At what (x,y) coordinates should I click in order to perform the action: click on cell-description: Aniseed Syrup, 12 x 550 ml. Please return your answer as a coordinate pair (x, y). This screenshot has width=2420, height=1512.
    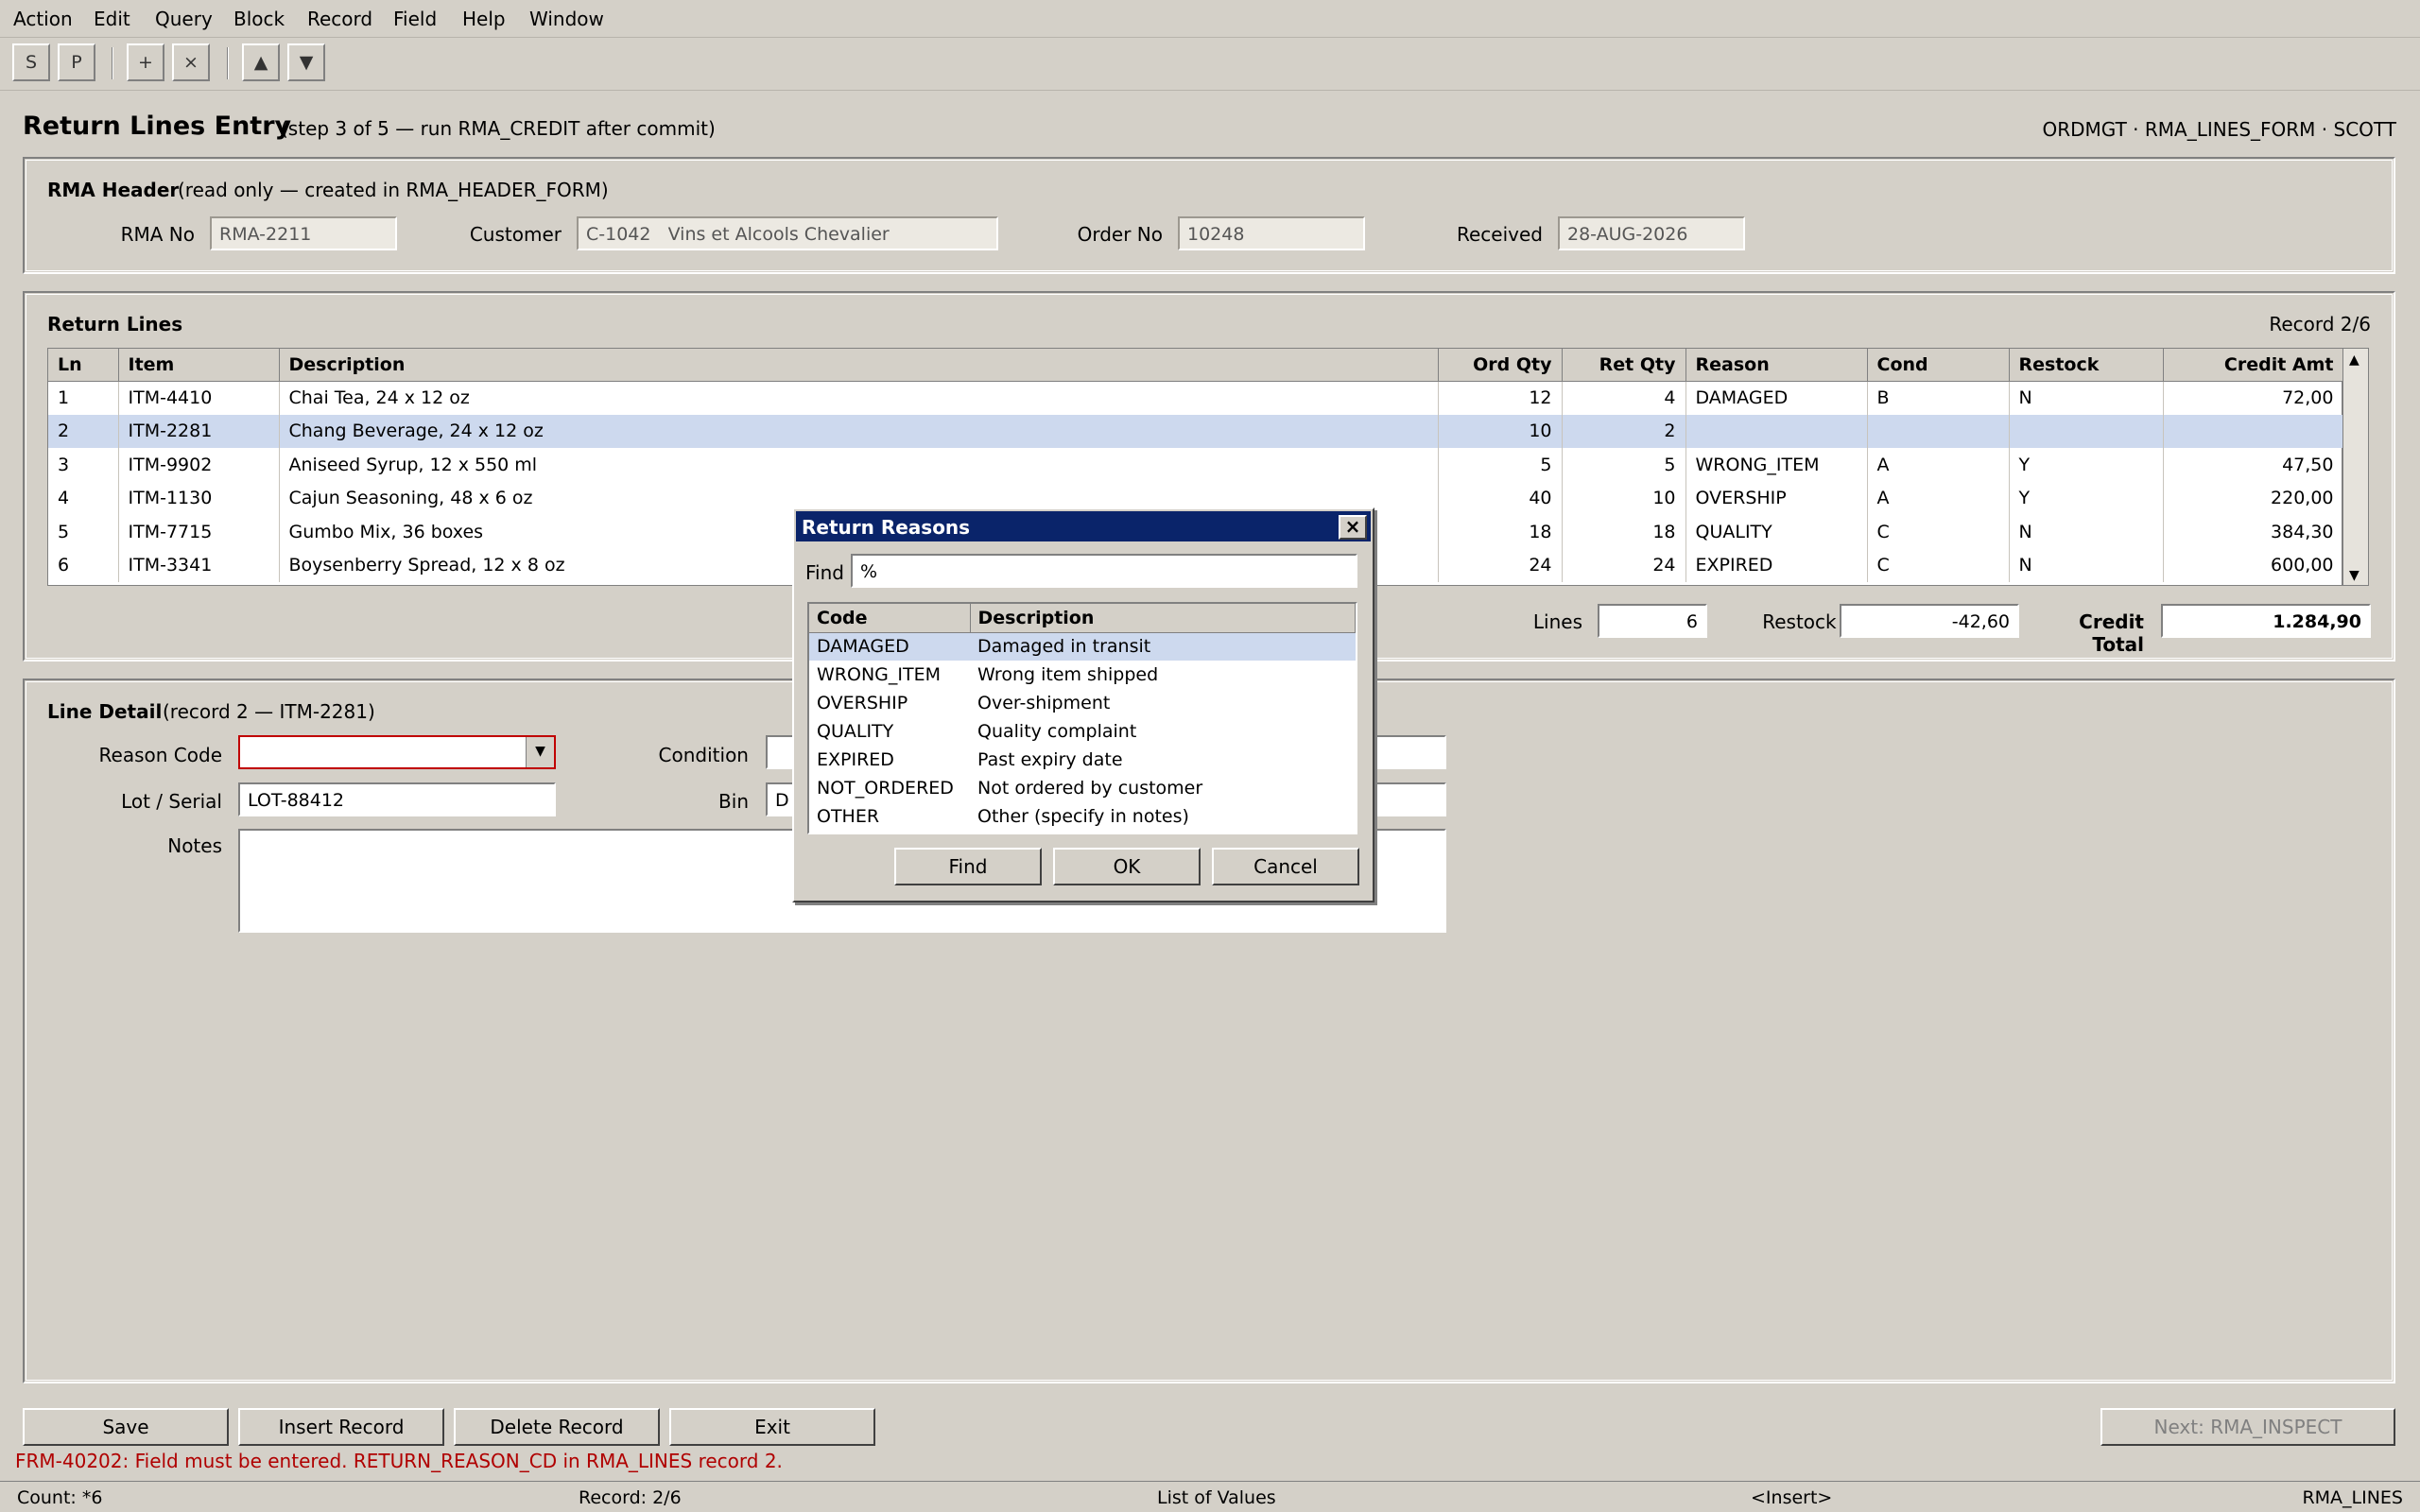
    Looking at the image, I should click on (859, 465).